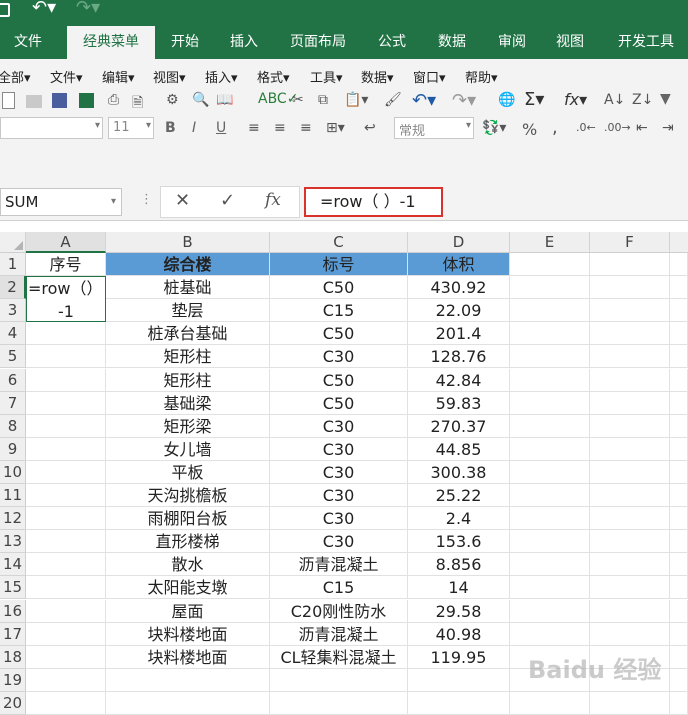  Describe the element at coordinates (429, 76) in the screenshot. I see `menu-window: 窗口▾` at that location.